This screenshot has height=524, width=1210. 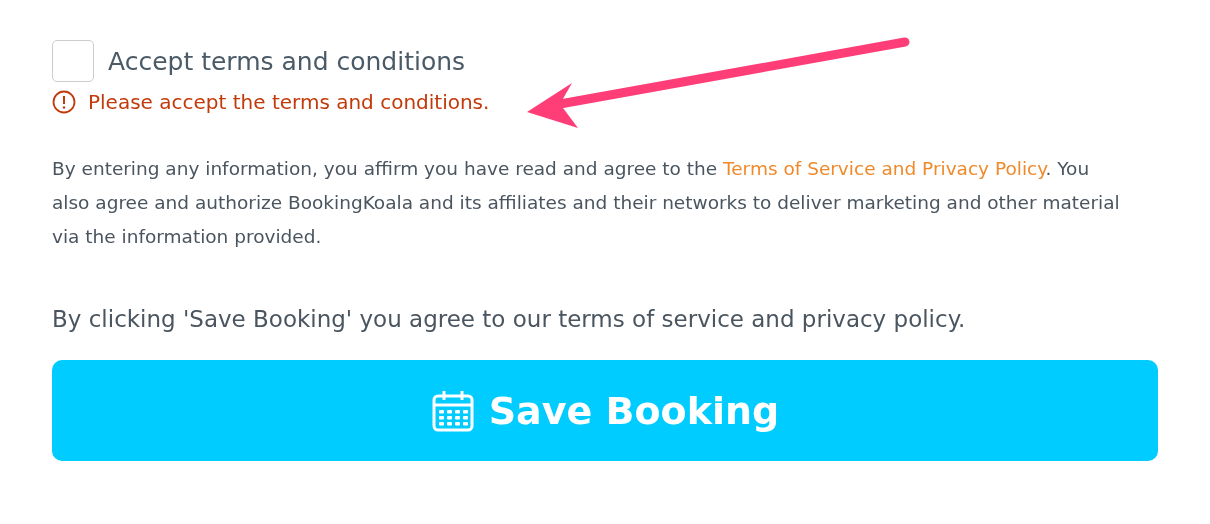 What do you see at coordinates (287, 61) in the screenshot?
I see `checkbox-label: Accept terms and conditions` at bounding box center [287, 61].